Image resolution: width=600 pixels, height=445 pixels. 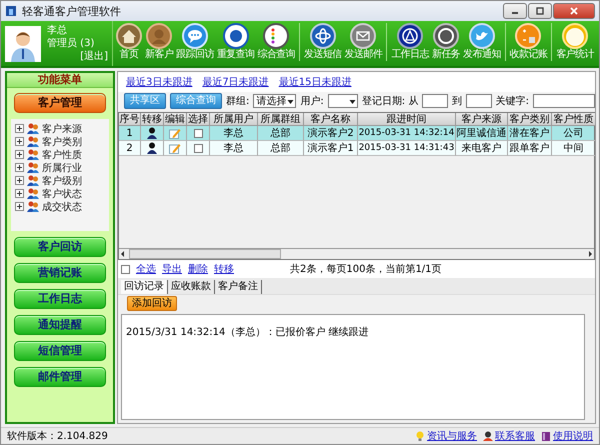 What do you see at coordinates (152, 119) in the screenshot?
I see `column-header: 转移` at bounding box center [152, 119].